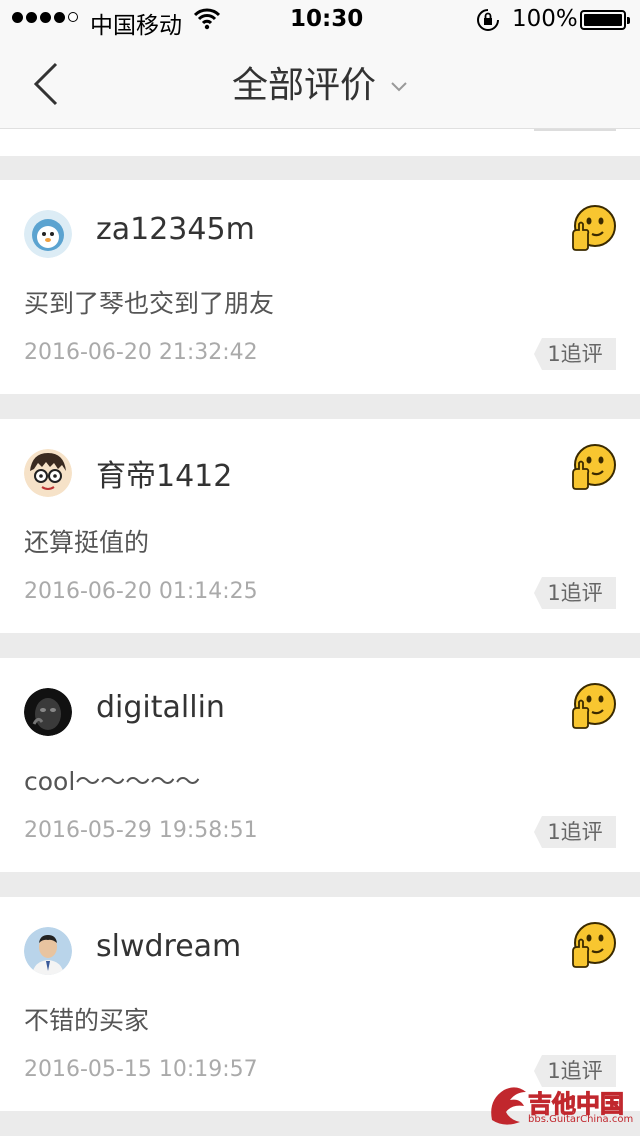  What do you see at coordinates (207, 19) in the screenshot?
I see `wifi-icon` at bounding box center [207, 19].